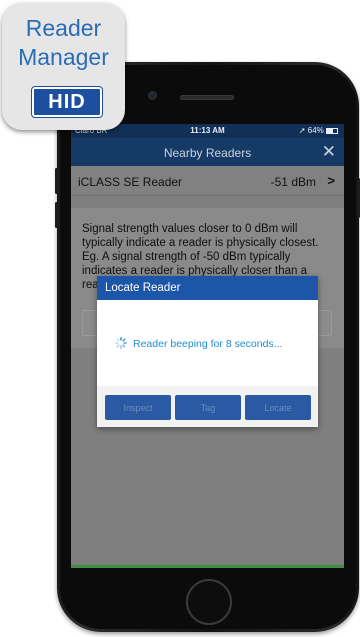  What do you see at coordinates (209, 602) in the screenshot?
I see `home-button` at bounding box center [209, 602].